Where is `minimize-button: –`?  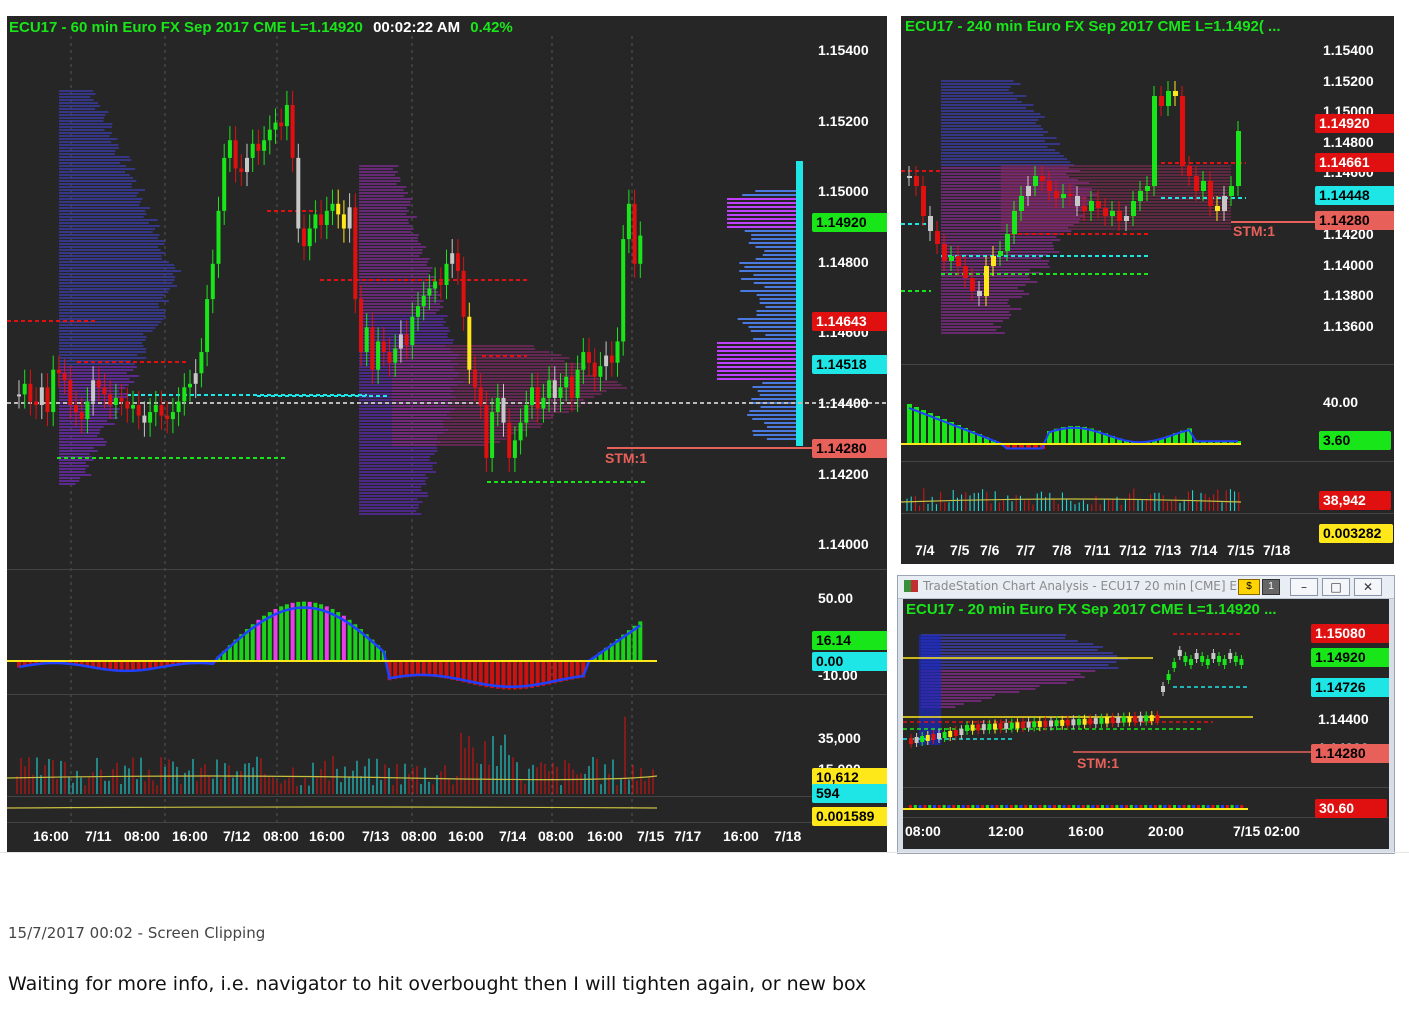 minimize-button: – is located at coordinates (1304, 587).